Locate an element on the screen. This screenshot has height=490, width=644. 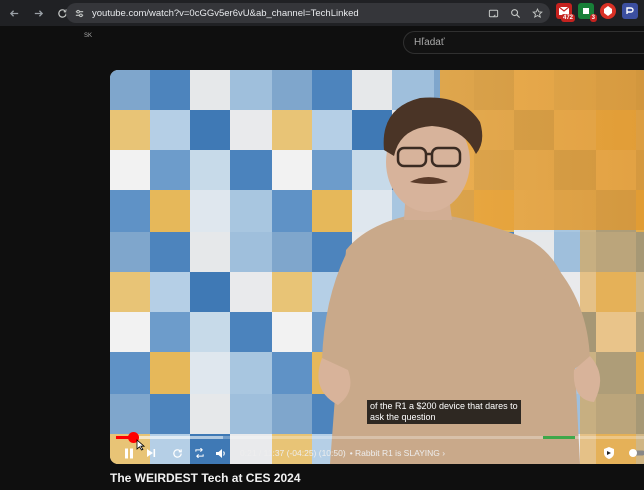
extension-shield-button is located at coordinates (609, 453).